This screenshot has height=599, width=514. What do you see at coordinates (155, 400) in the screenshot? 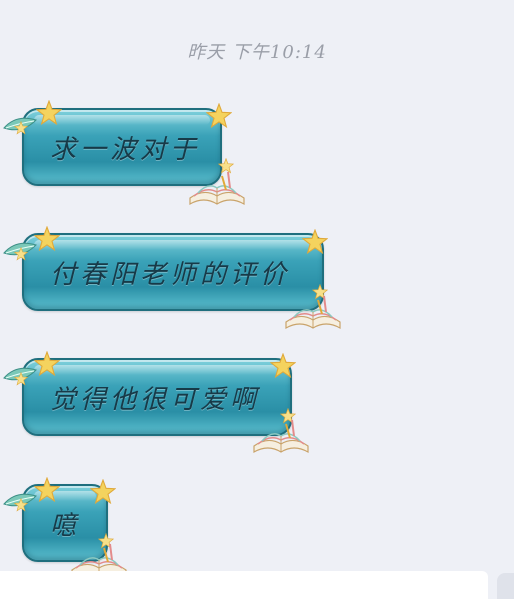
I see `message-text: 觉得他很可爱啊` at bounding box center [155, 400].